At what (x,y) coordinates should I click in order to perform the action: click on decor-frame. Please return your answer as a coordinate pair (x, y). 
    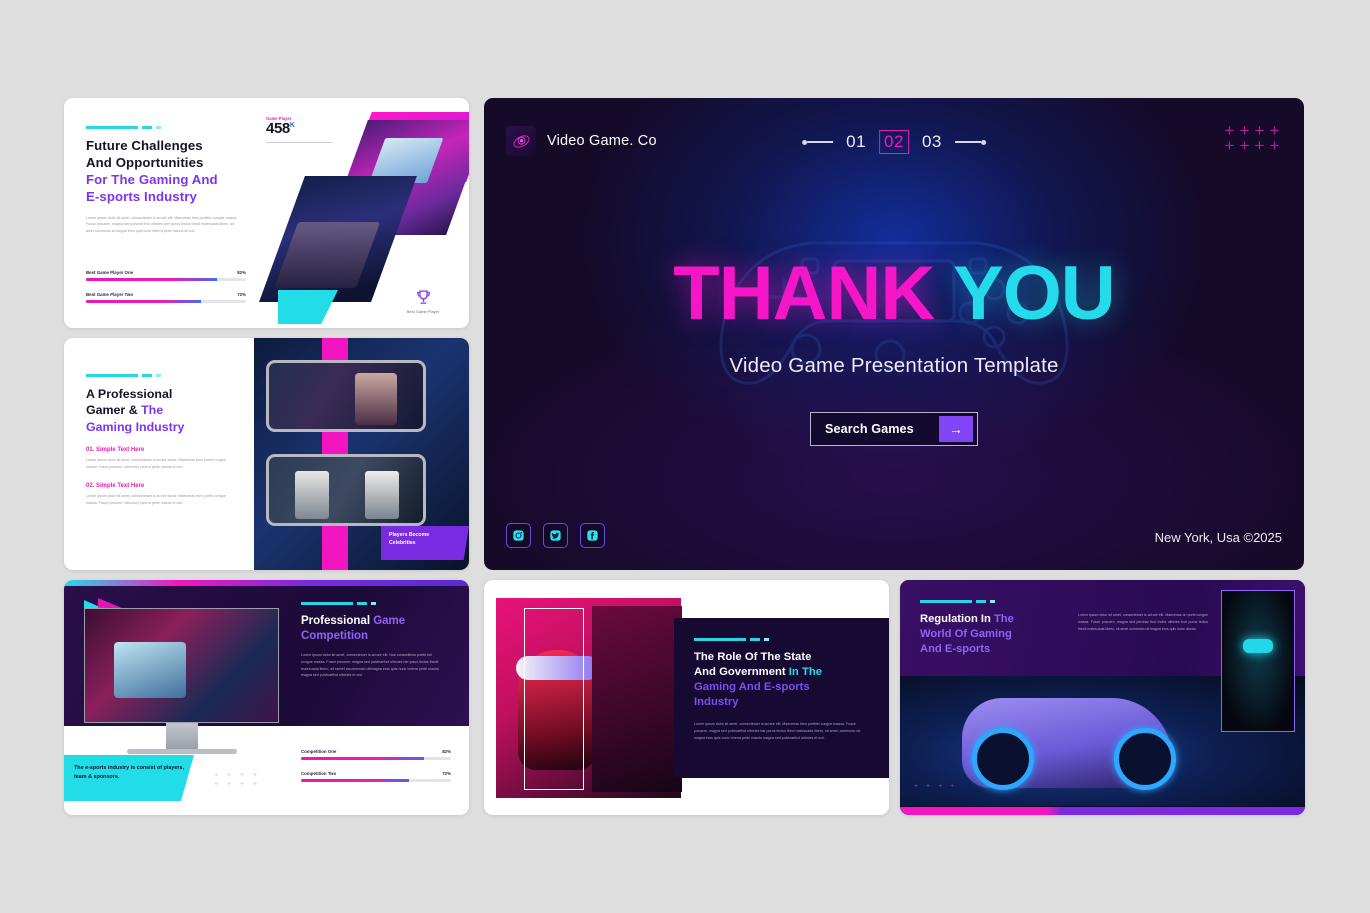
    Looking at the image, I should click on (554, 699).